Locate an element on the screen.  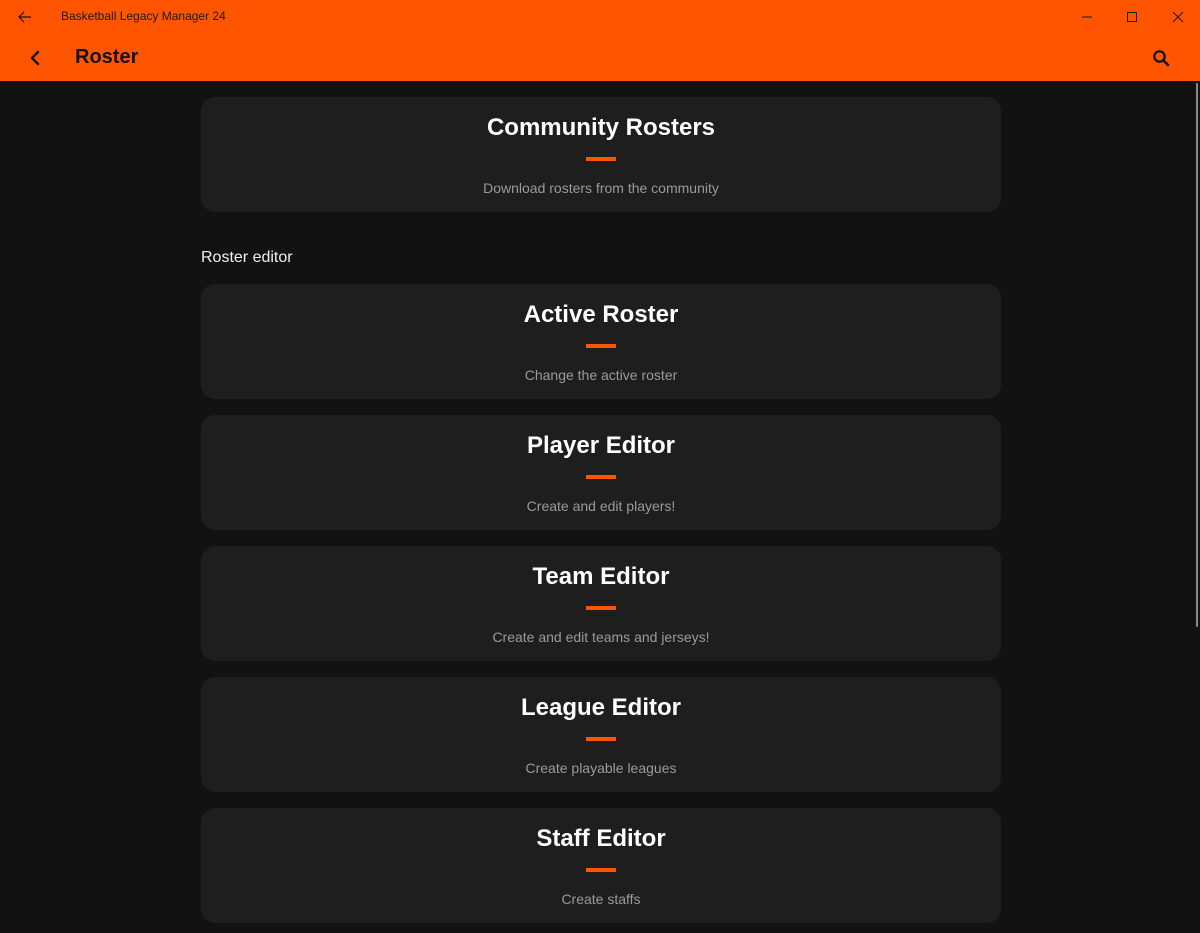
minimize-icon is located at coordinates (1087, 17).